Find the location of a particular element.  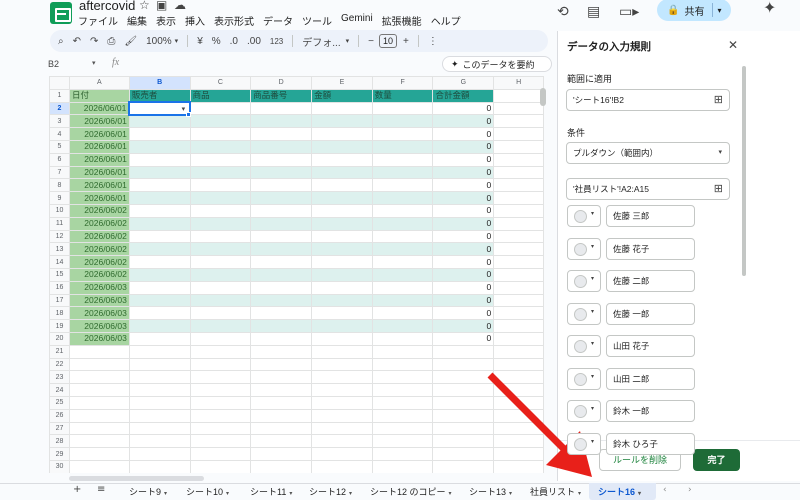

cell-c4 is located at coordinates (220, 134).